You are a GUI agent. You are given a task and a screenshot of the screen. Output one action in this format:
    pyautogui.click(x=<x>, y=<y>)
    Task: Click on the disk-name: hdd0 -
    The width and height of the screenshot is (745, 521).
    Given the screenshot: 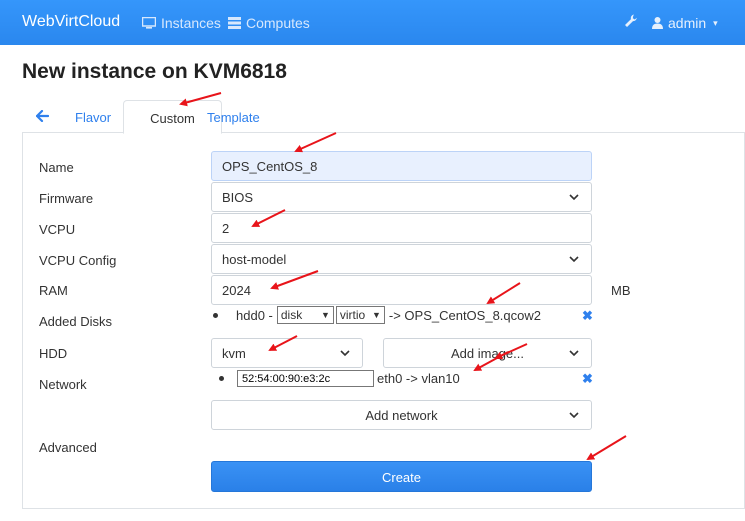 What is the action you would take?
    pyautogui.click(x=254, y=315)
    